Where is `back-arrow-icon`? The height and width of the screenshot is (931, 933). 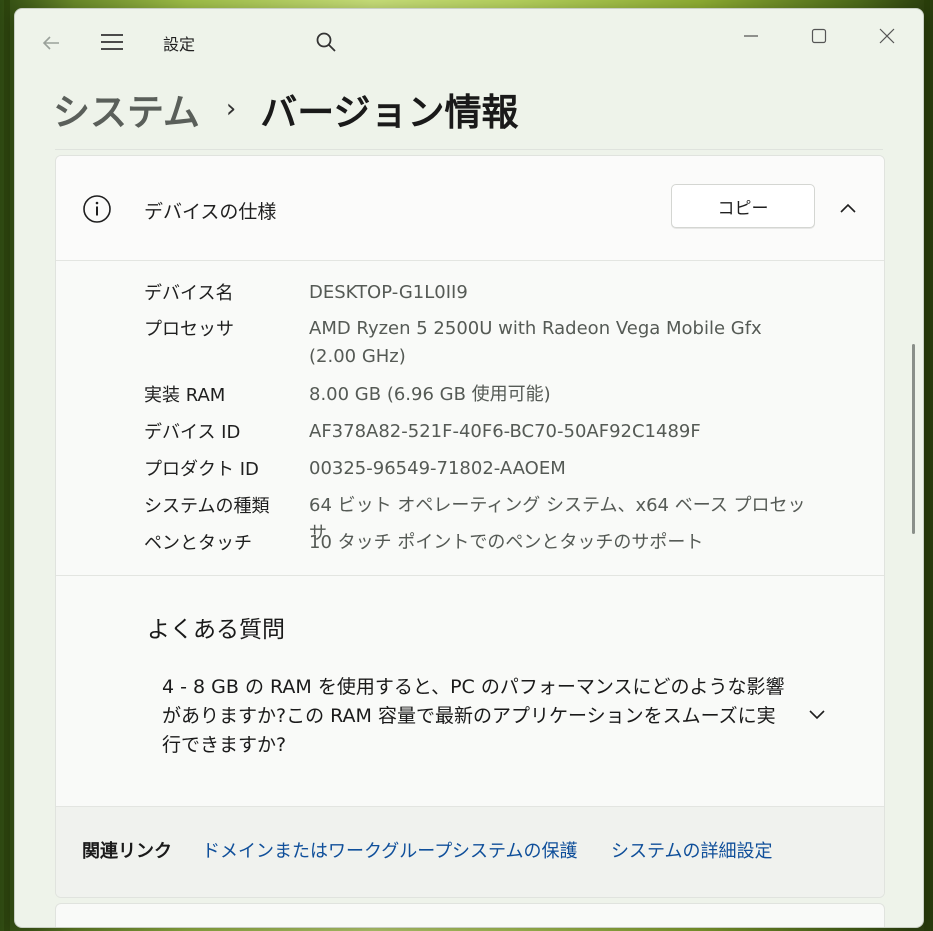 back-arrow-icon is located at coordinates (50, 43).